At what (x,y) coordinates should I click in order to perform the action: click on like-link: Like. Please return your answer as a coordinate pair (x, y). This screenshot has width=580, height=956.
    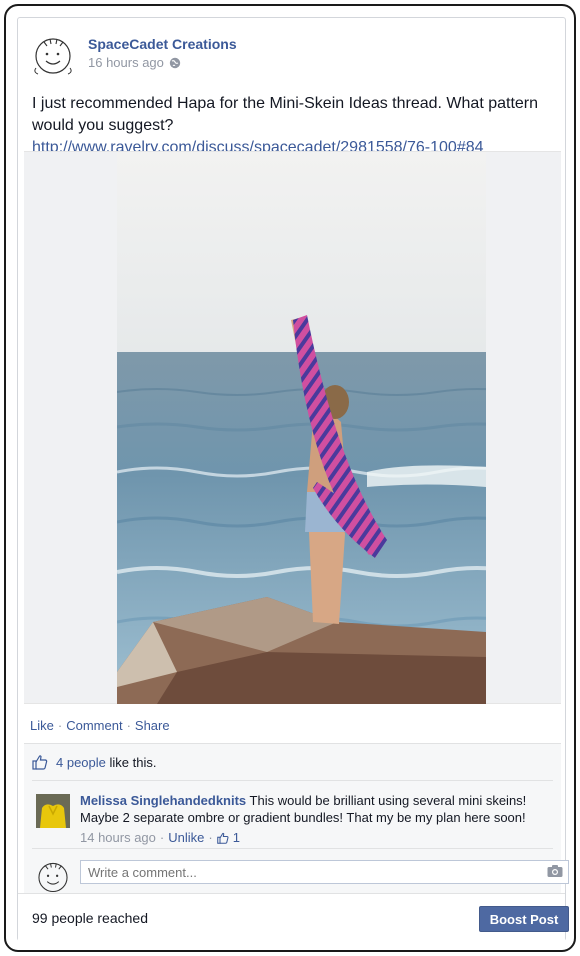
    Looking at the image, I should click on (42, 725).